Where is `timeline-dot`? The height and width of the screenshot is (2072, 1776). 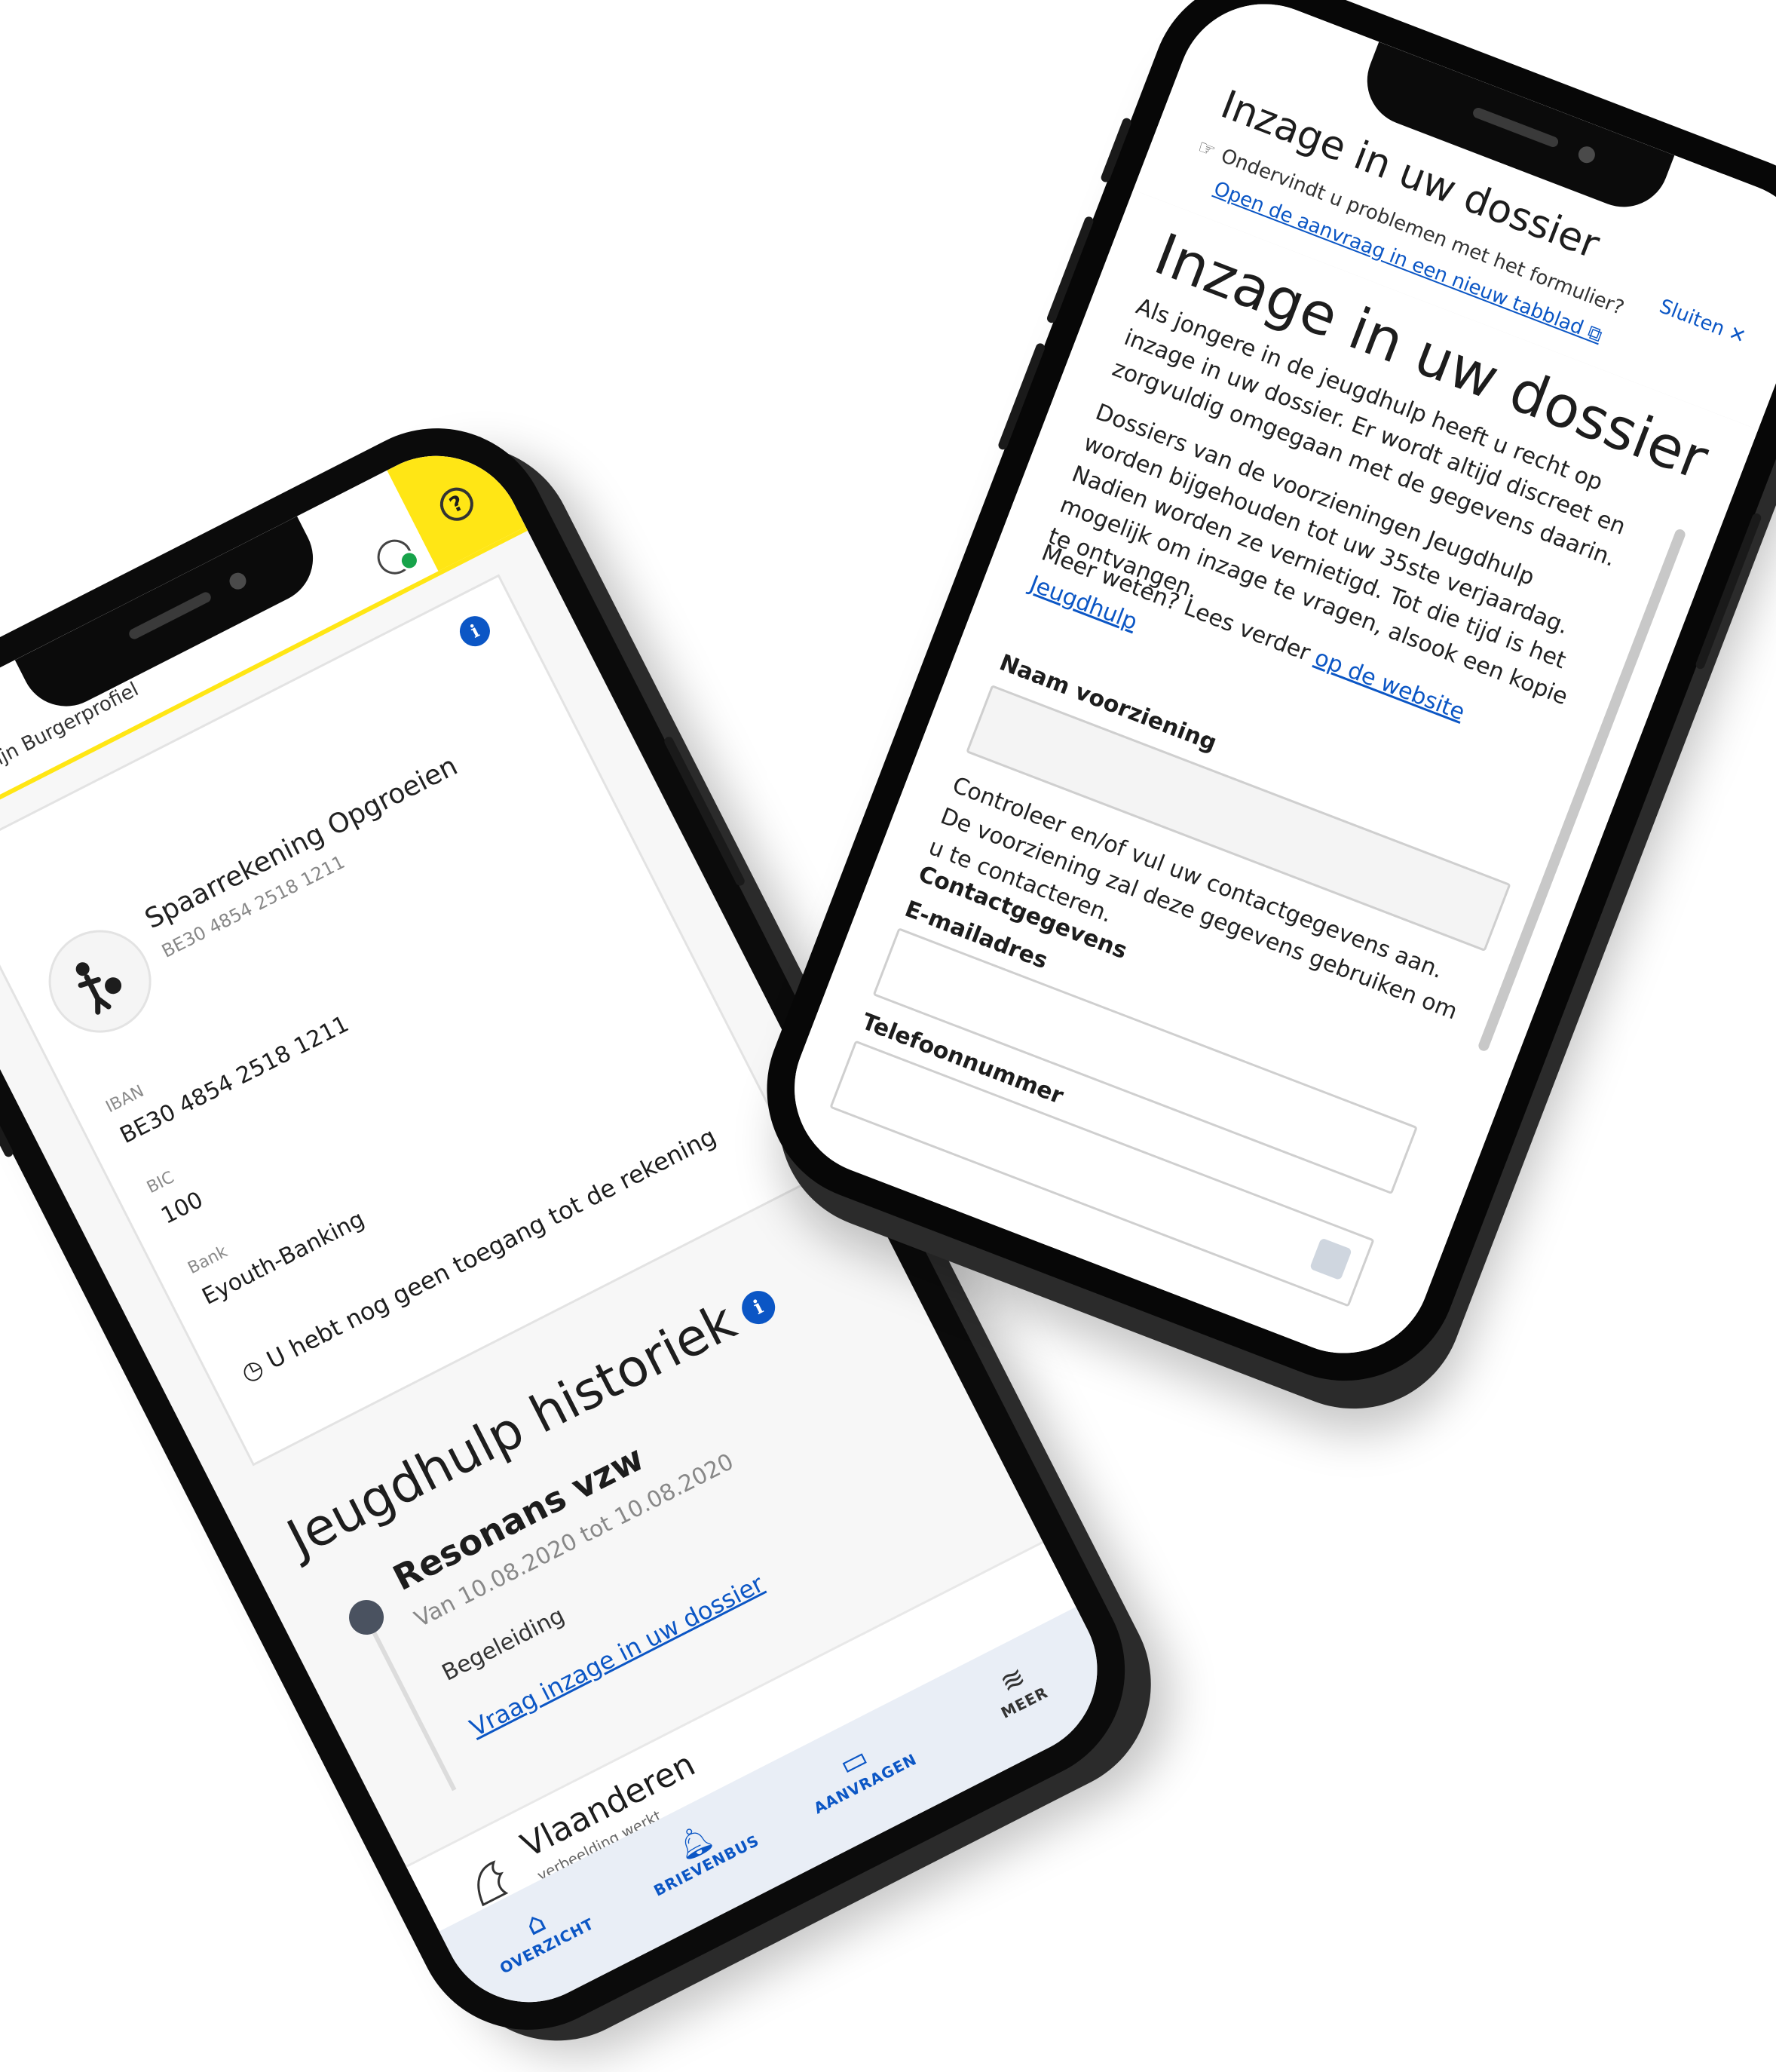 timeline-dot is located at coordinates (366, 1617).